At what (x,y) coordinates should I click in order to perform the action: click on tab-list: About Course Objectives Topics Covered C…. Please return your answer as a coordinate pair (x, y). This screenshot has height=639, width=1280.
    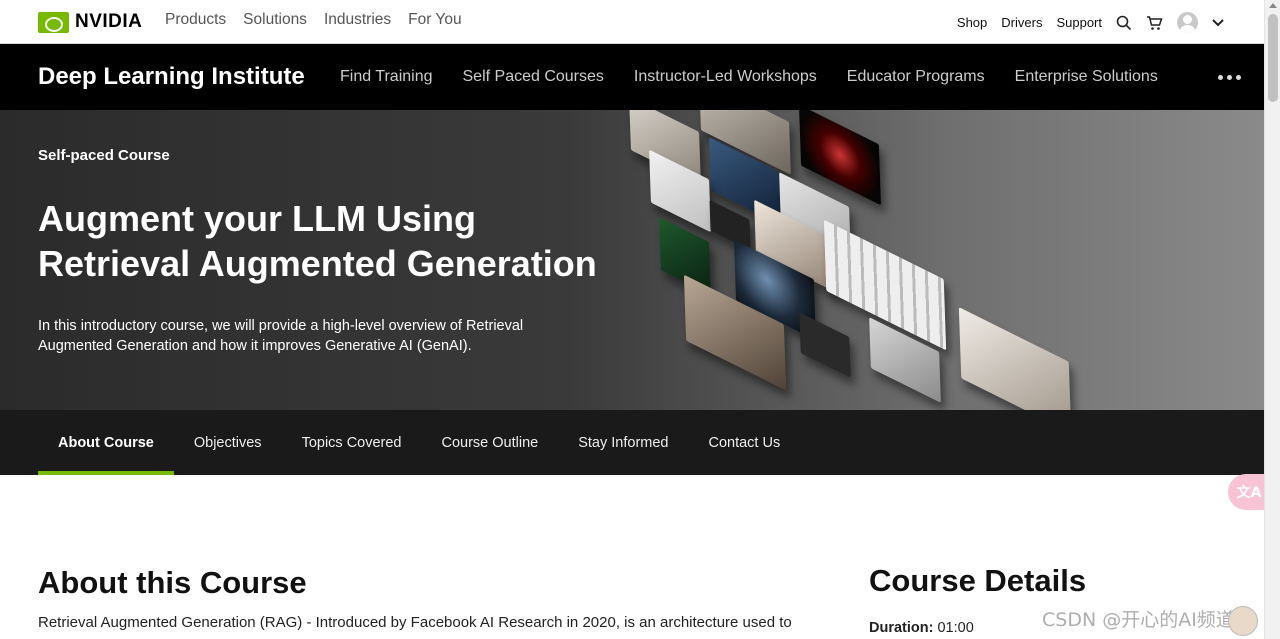
    Looking at the image, I should click on (419, 442).